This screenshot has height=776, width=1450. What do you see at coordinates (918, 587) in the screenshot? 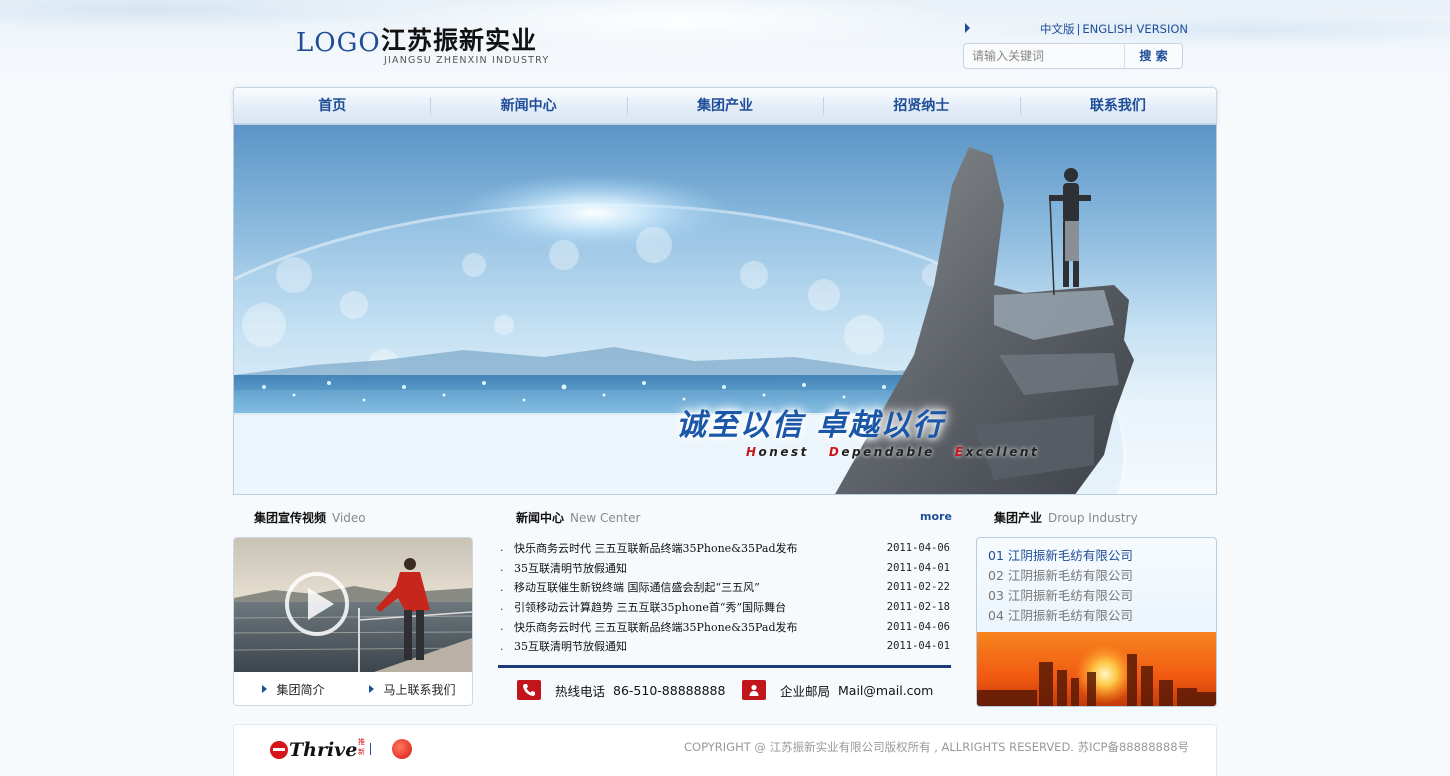
I see `news-date: 2011-02-22` at bounding box center [918, 587].